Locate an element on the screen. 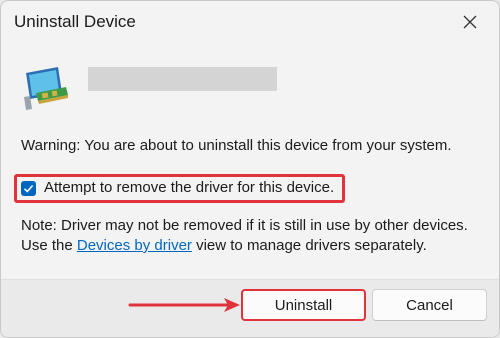 The image size is (500, 338). devices-by-driver-link: Devices by driver is located at coordinates (134, 245).